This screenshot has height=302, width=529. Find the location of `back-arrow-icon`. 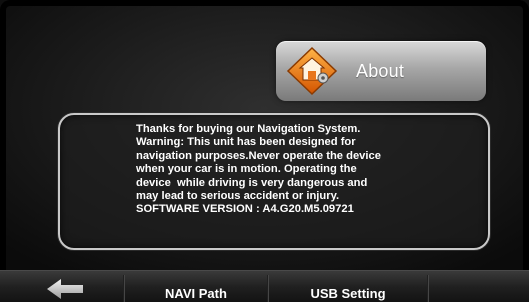

back-arrow-icon is located at coordinates (65, 289).